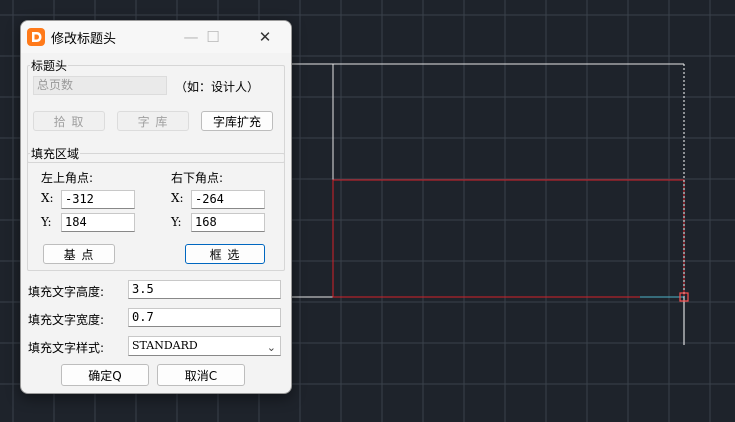 This screenshot has width=735, height=422. I want to click on bottom-right-y-input: 168, so click(228, 222).